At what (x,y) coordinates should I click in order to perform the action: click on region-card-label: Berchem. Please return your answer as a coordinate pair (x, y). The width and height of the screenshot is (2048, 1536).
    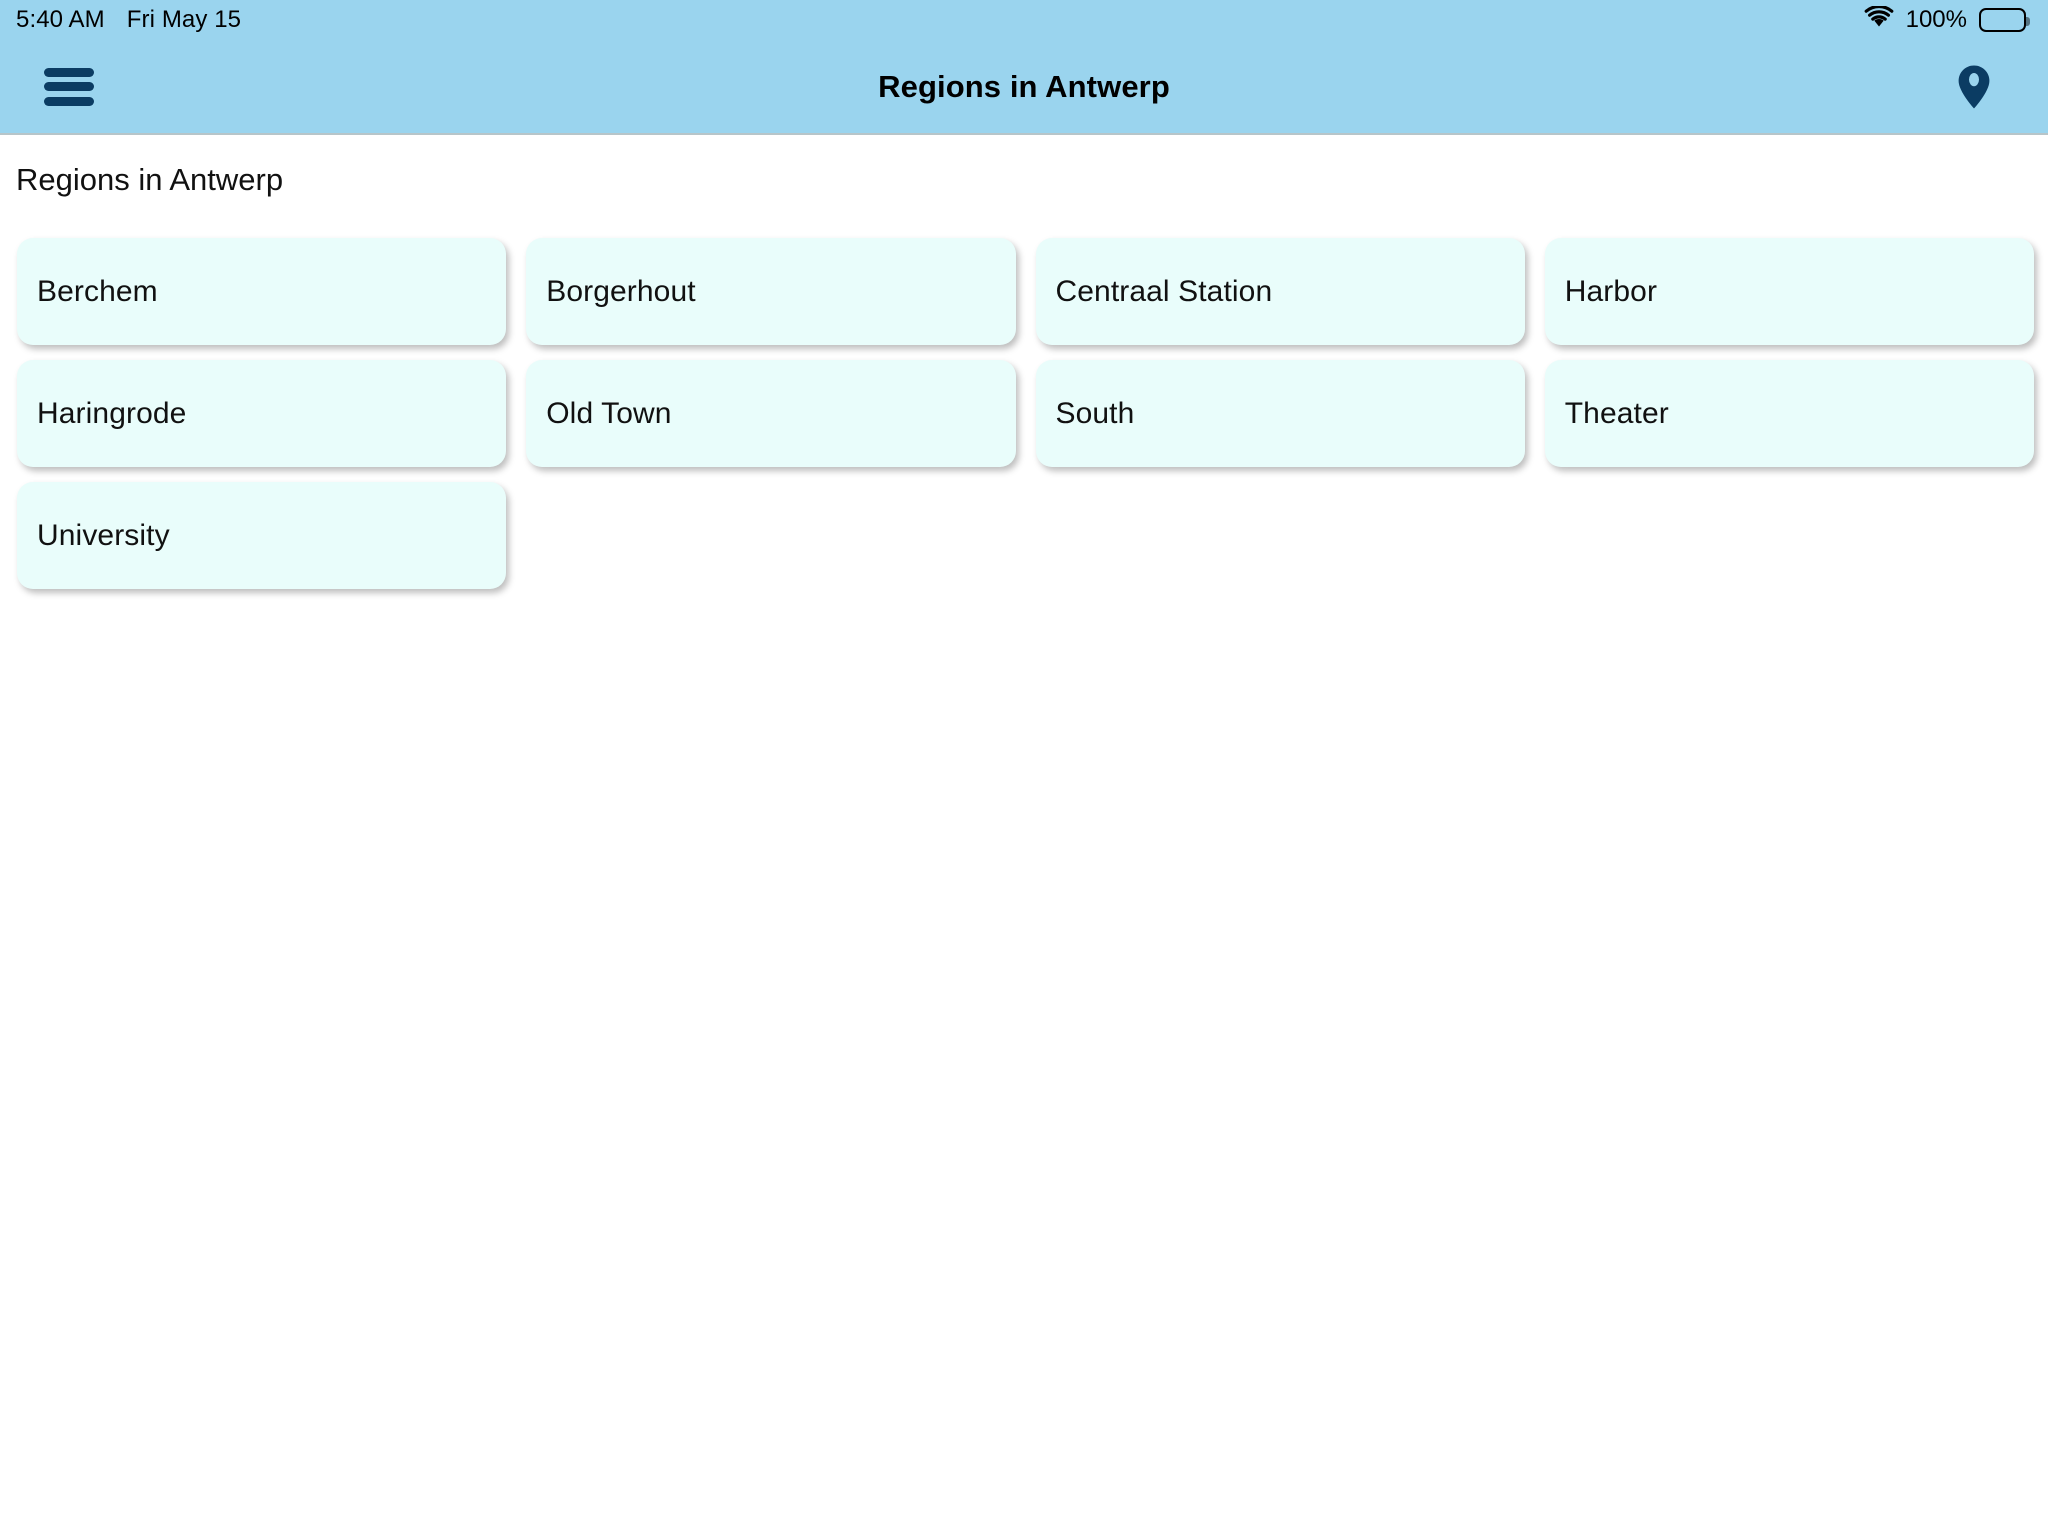
    Looking at the image, I should click on (97, 291).